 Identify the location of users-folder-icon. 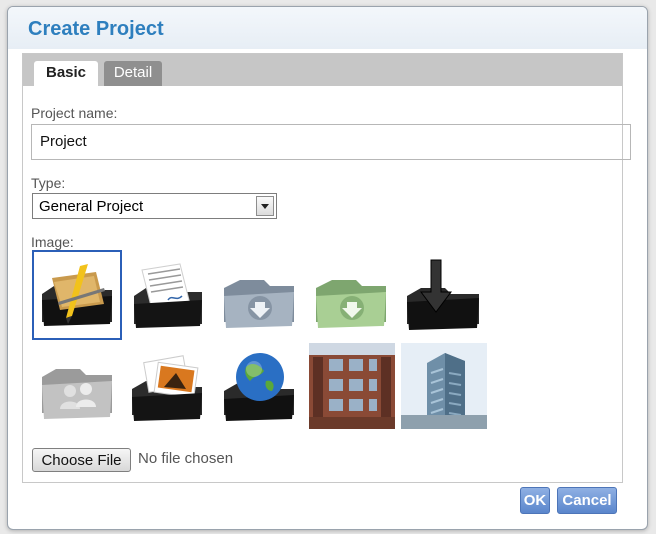
(77, 386).